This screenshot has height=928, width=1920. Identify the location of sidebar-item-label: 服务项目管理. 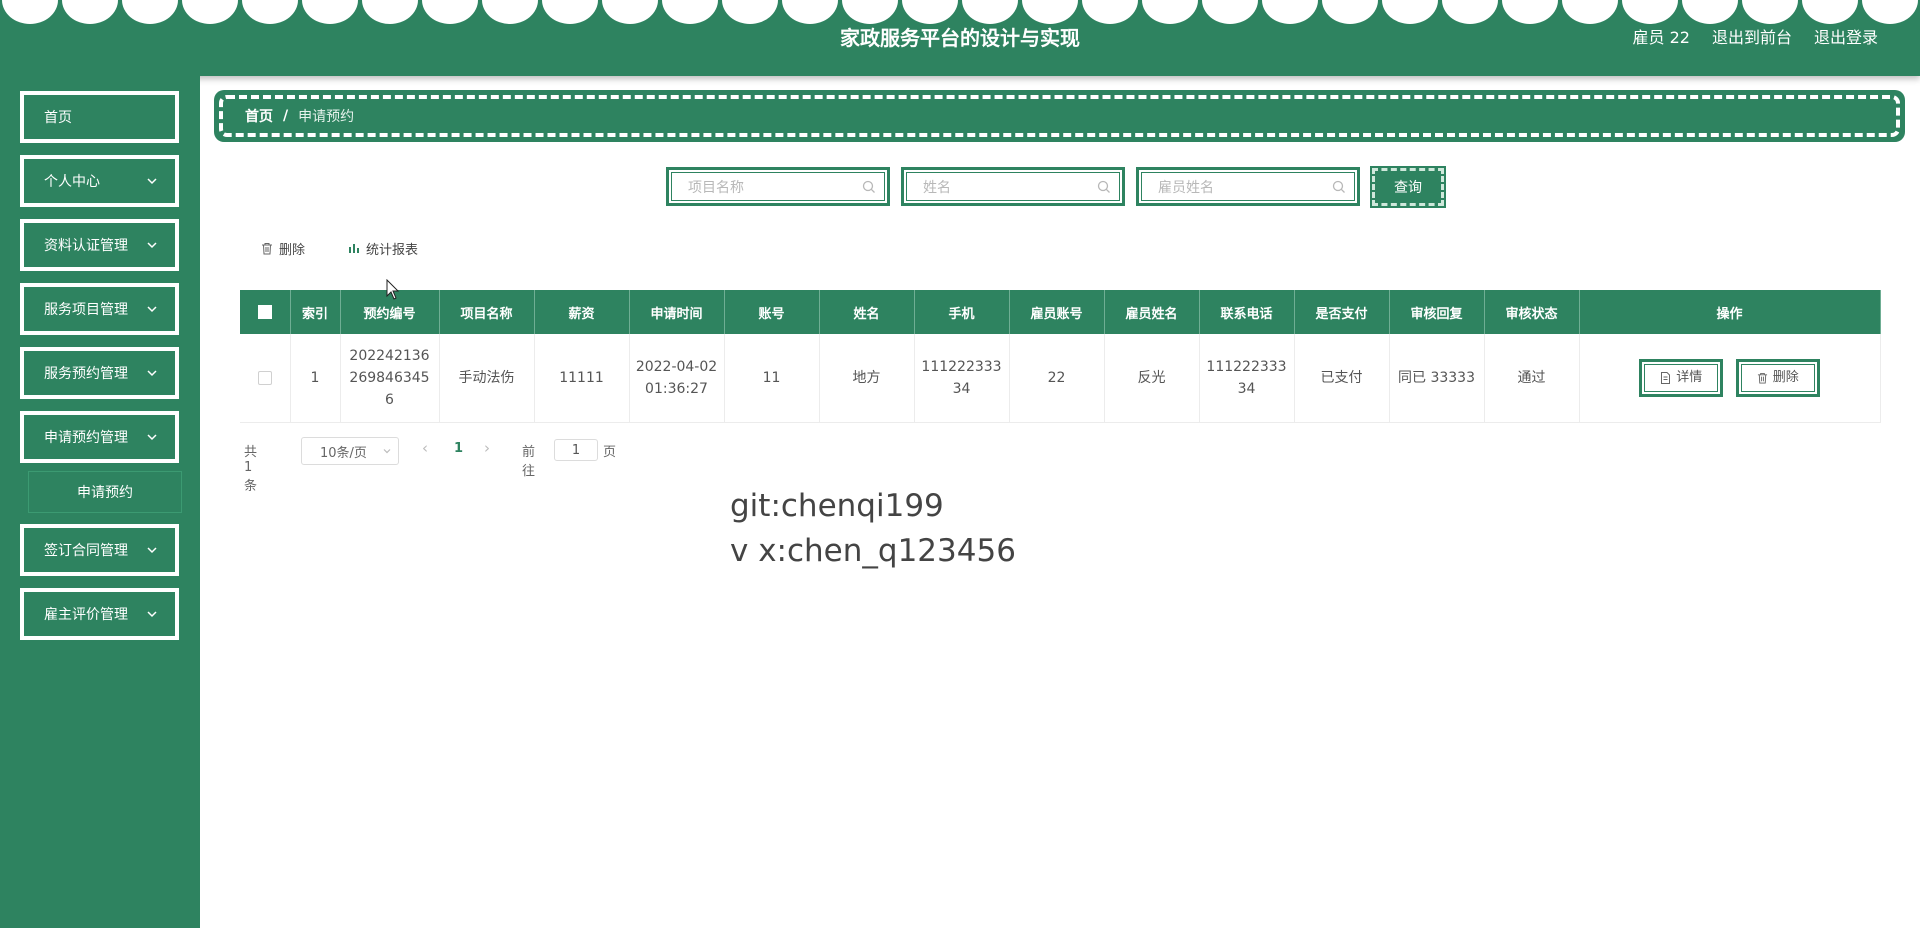
(86, 310).